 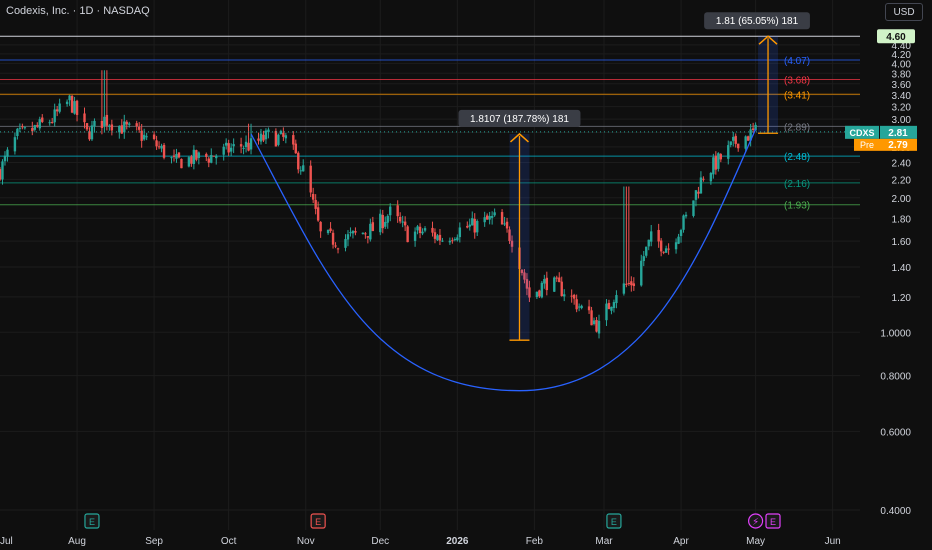 I want to click on measure-label: 1.8107 (187.78%) 181, so click(x=519, y=119).